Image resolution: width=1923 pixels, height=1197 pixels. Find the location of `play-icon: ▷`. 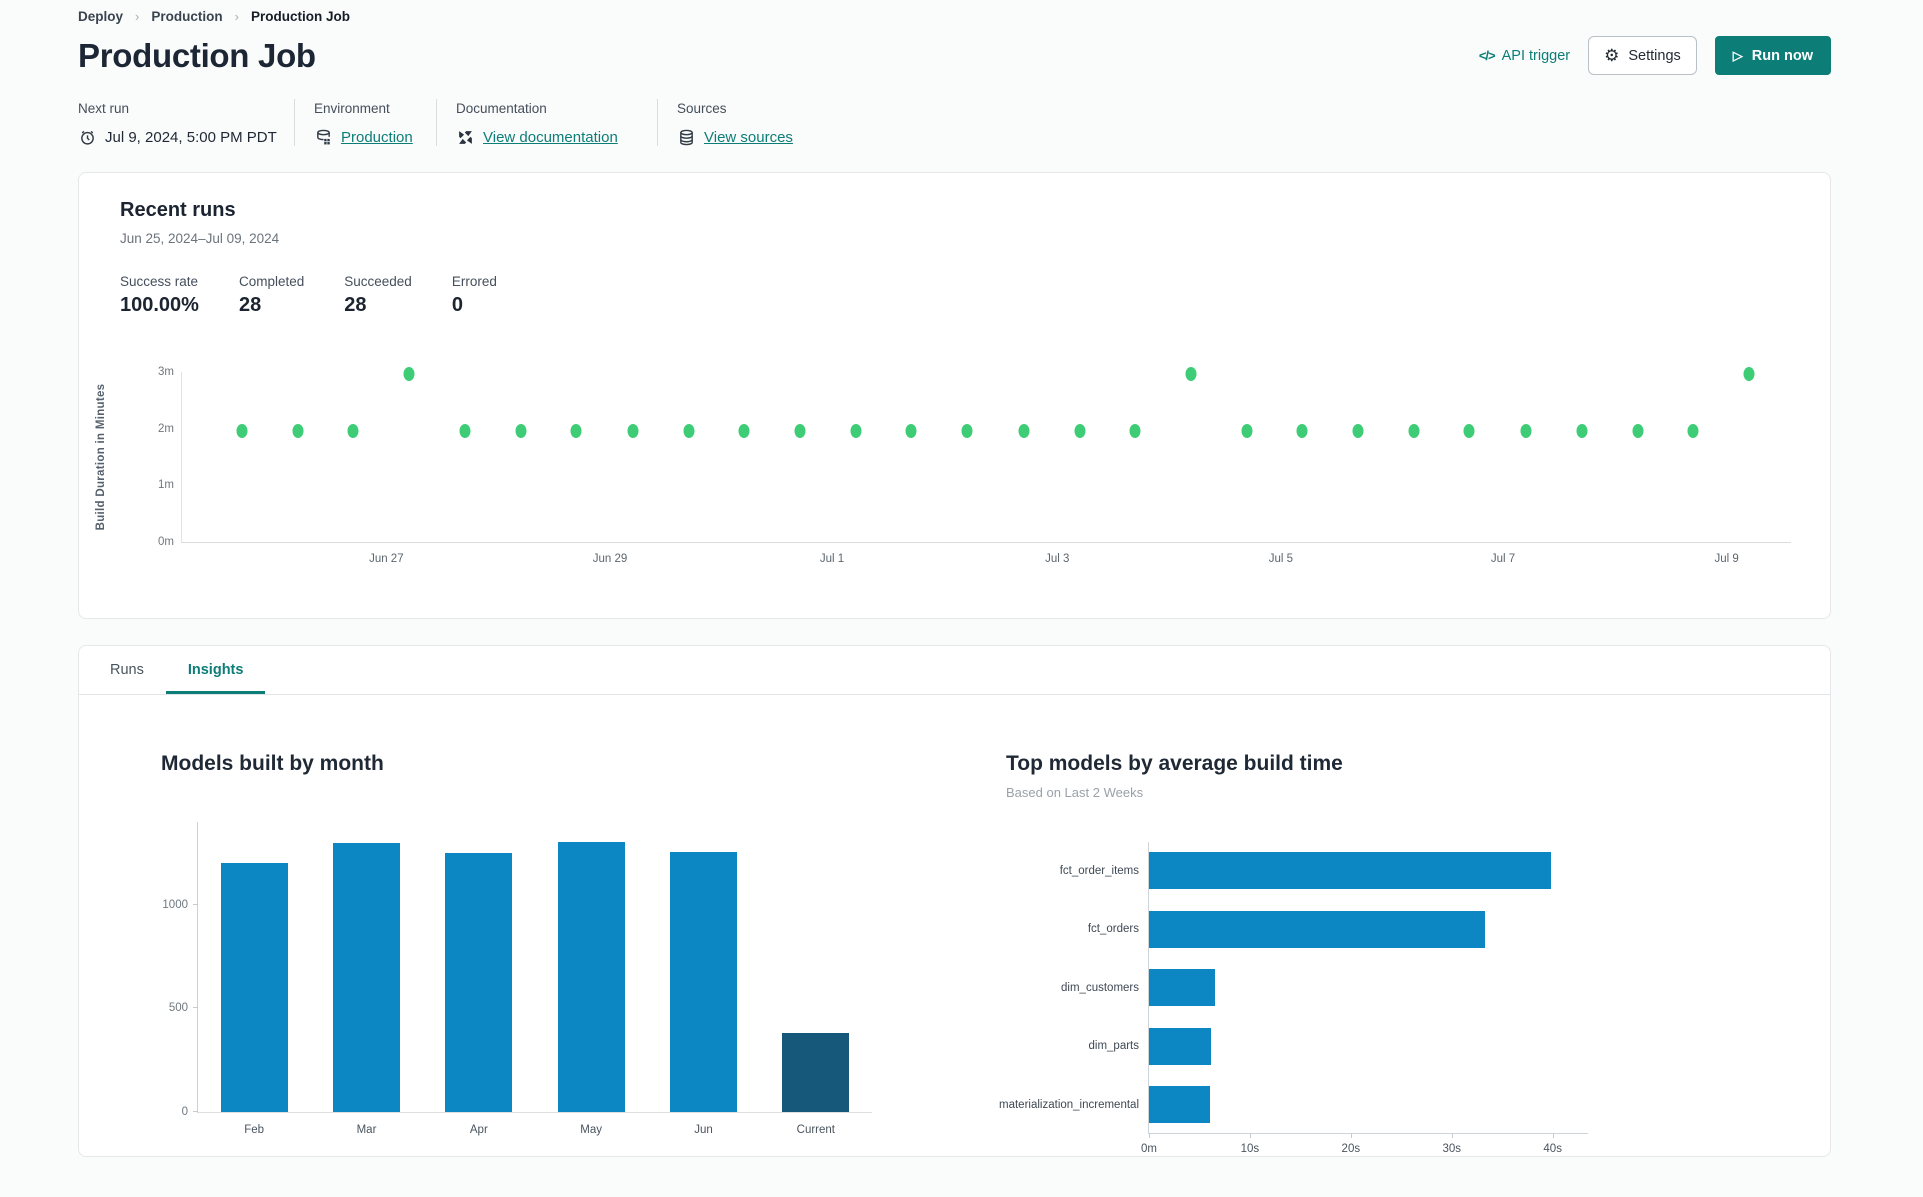

play-icon: ▷ is located at coordinates (1737, 55).